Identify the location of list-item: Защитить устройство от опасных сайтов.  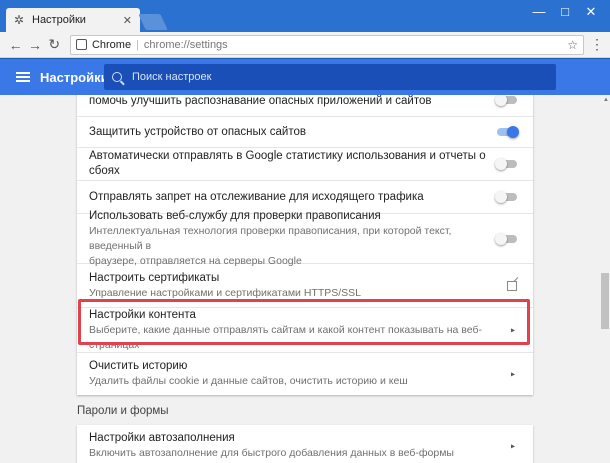
(305, 132).